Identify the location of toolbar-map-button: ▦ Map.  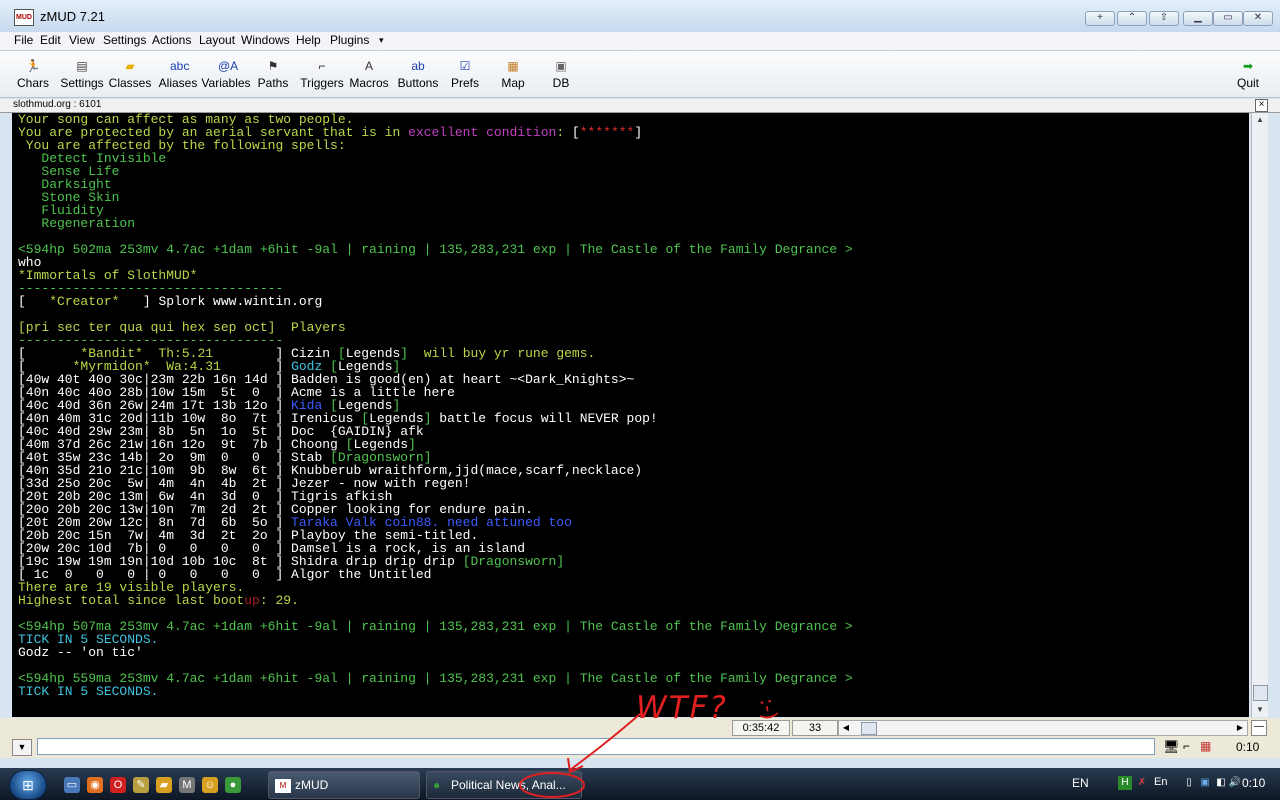
(513, 72).